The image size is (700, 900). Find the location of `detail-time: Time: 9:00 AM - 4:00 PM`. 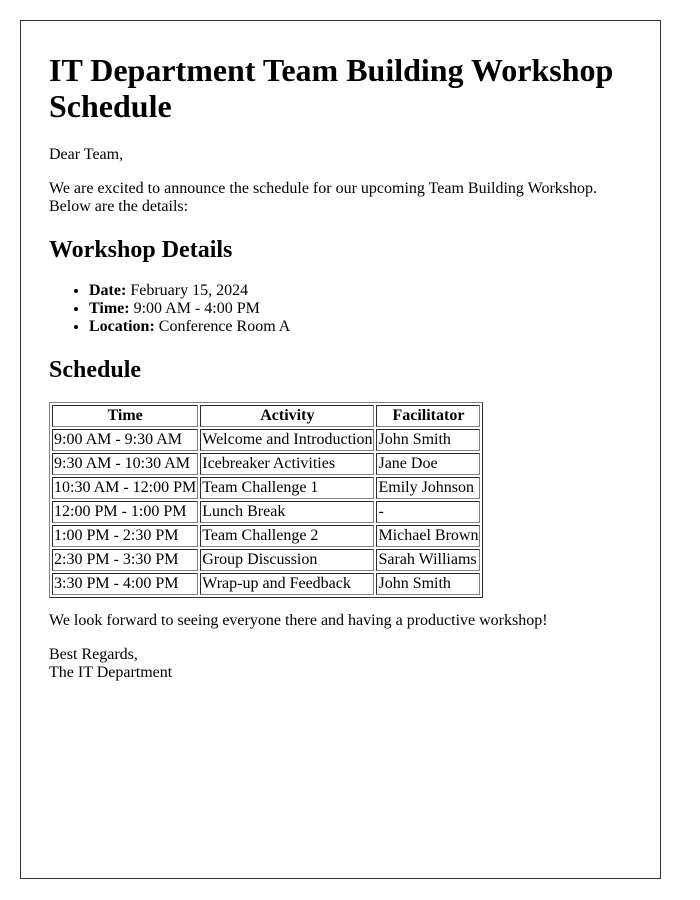

detail-time: Time: 9:00 AM - 4:00 PM is located at coordinates (360, 309).